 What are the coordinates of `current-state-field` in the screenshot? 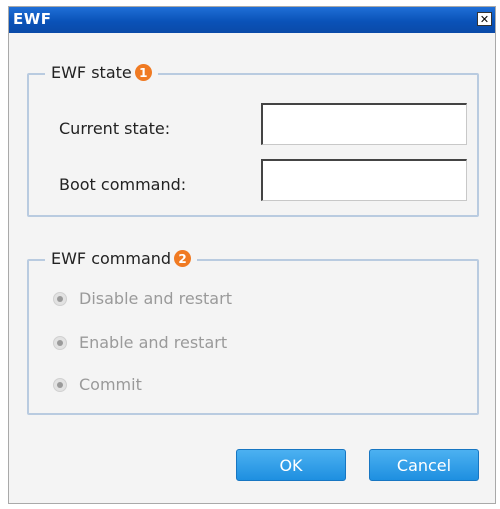 It's located at (364, 124).